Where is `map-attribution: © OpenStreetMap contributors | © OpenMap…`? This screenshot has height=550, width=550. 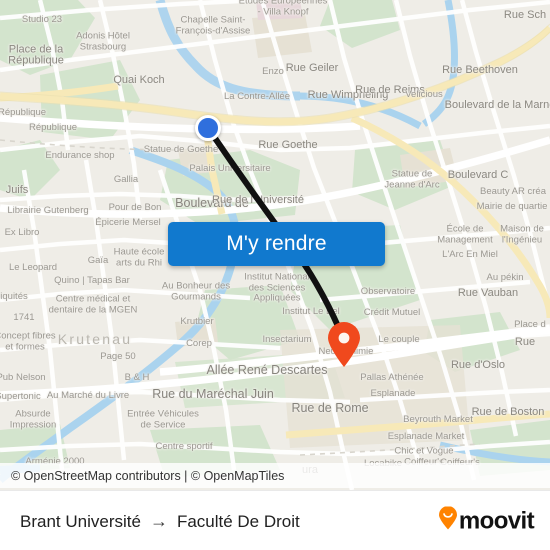
map-attribution: © OpenStreetMap contributors | © OpenMap… is located at coordinates (275, 475).